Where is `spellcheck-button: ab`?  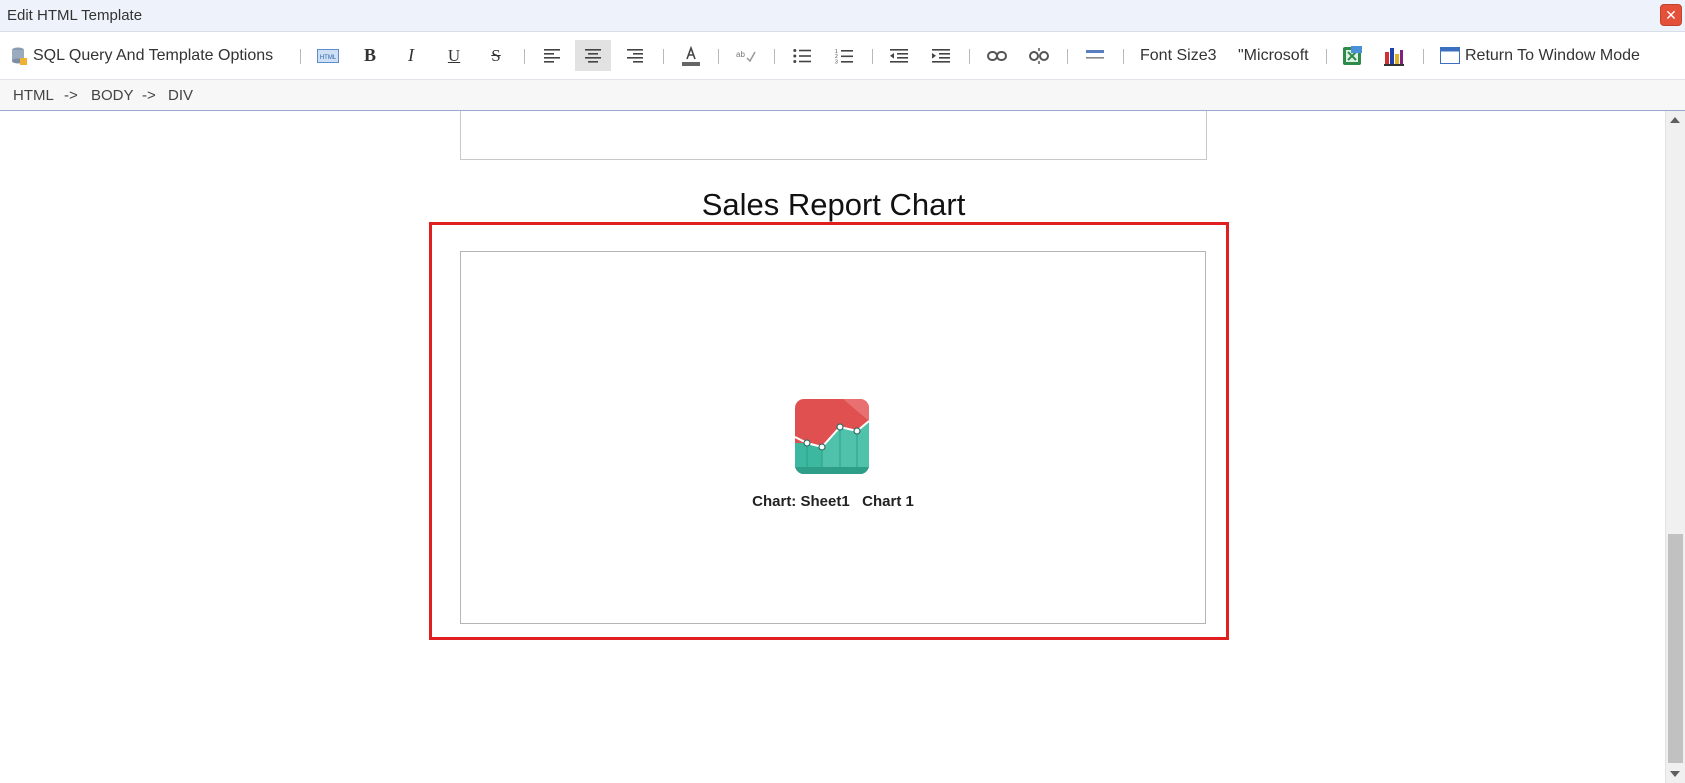
spellcheck-button: ab is located at coordinates (746, 55).